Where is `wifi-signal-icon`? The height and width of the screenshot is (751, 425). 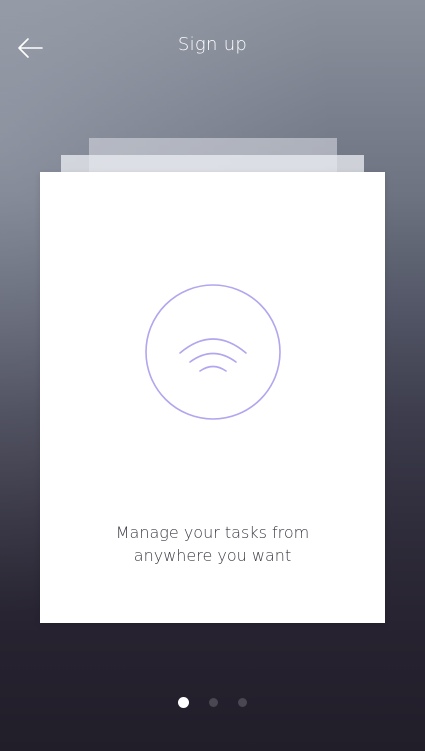
wifi-signal-icon is located at coordinates (213, 352).